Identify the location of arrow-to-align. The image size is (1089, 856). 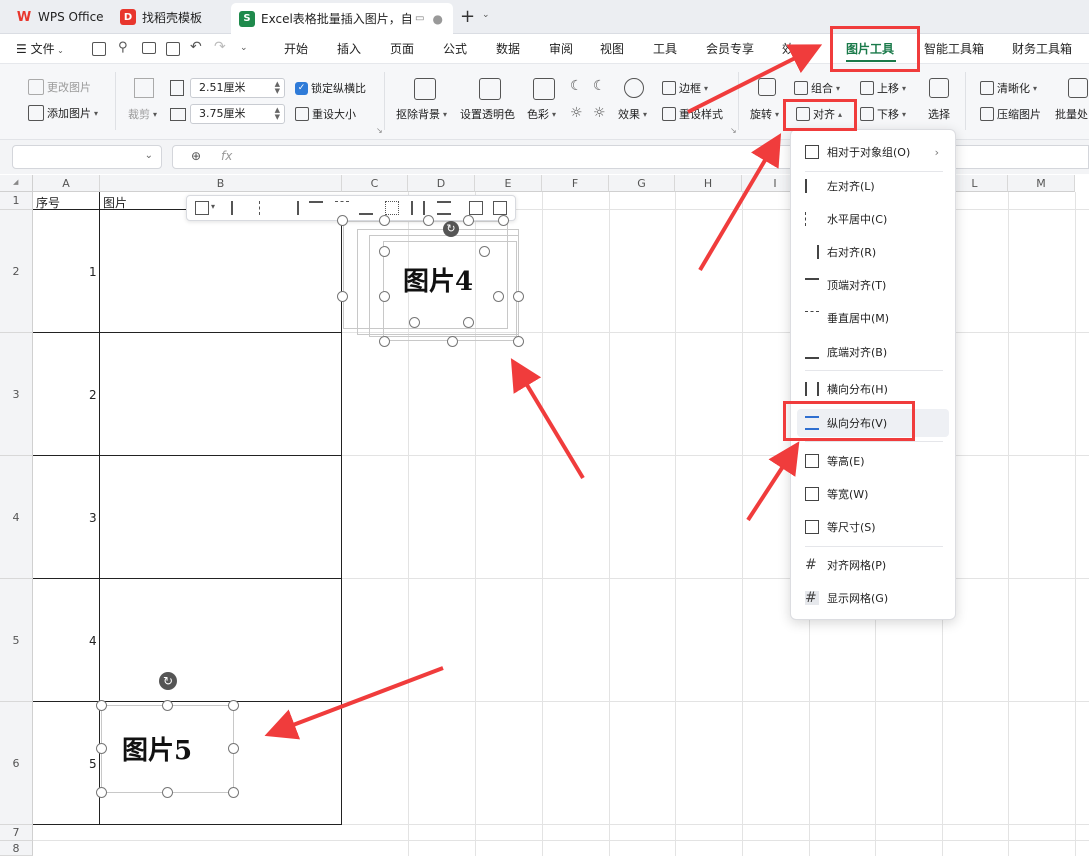
(740, 202).